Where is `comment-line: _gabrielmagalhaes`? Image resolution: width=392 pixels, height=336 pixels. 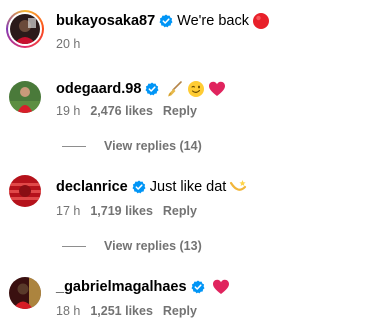 comment-line: _gabrielmagalhaes is located at coordinates (143, 287).